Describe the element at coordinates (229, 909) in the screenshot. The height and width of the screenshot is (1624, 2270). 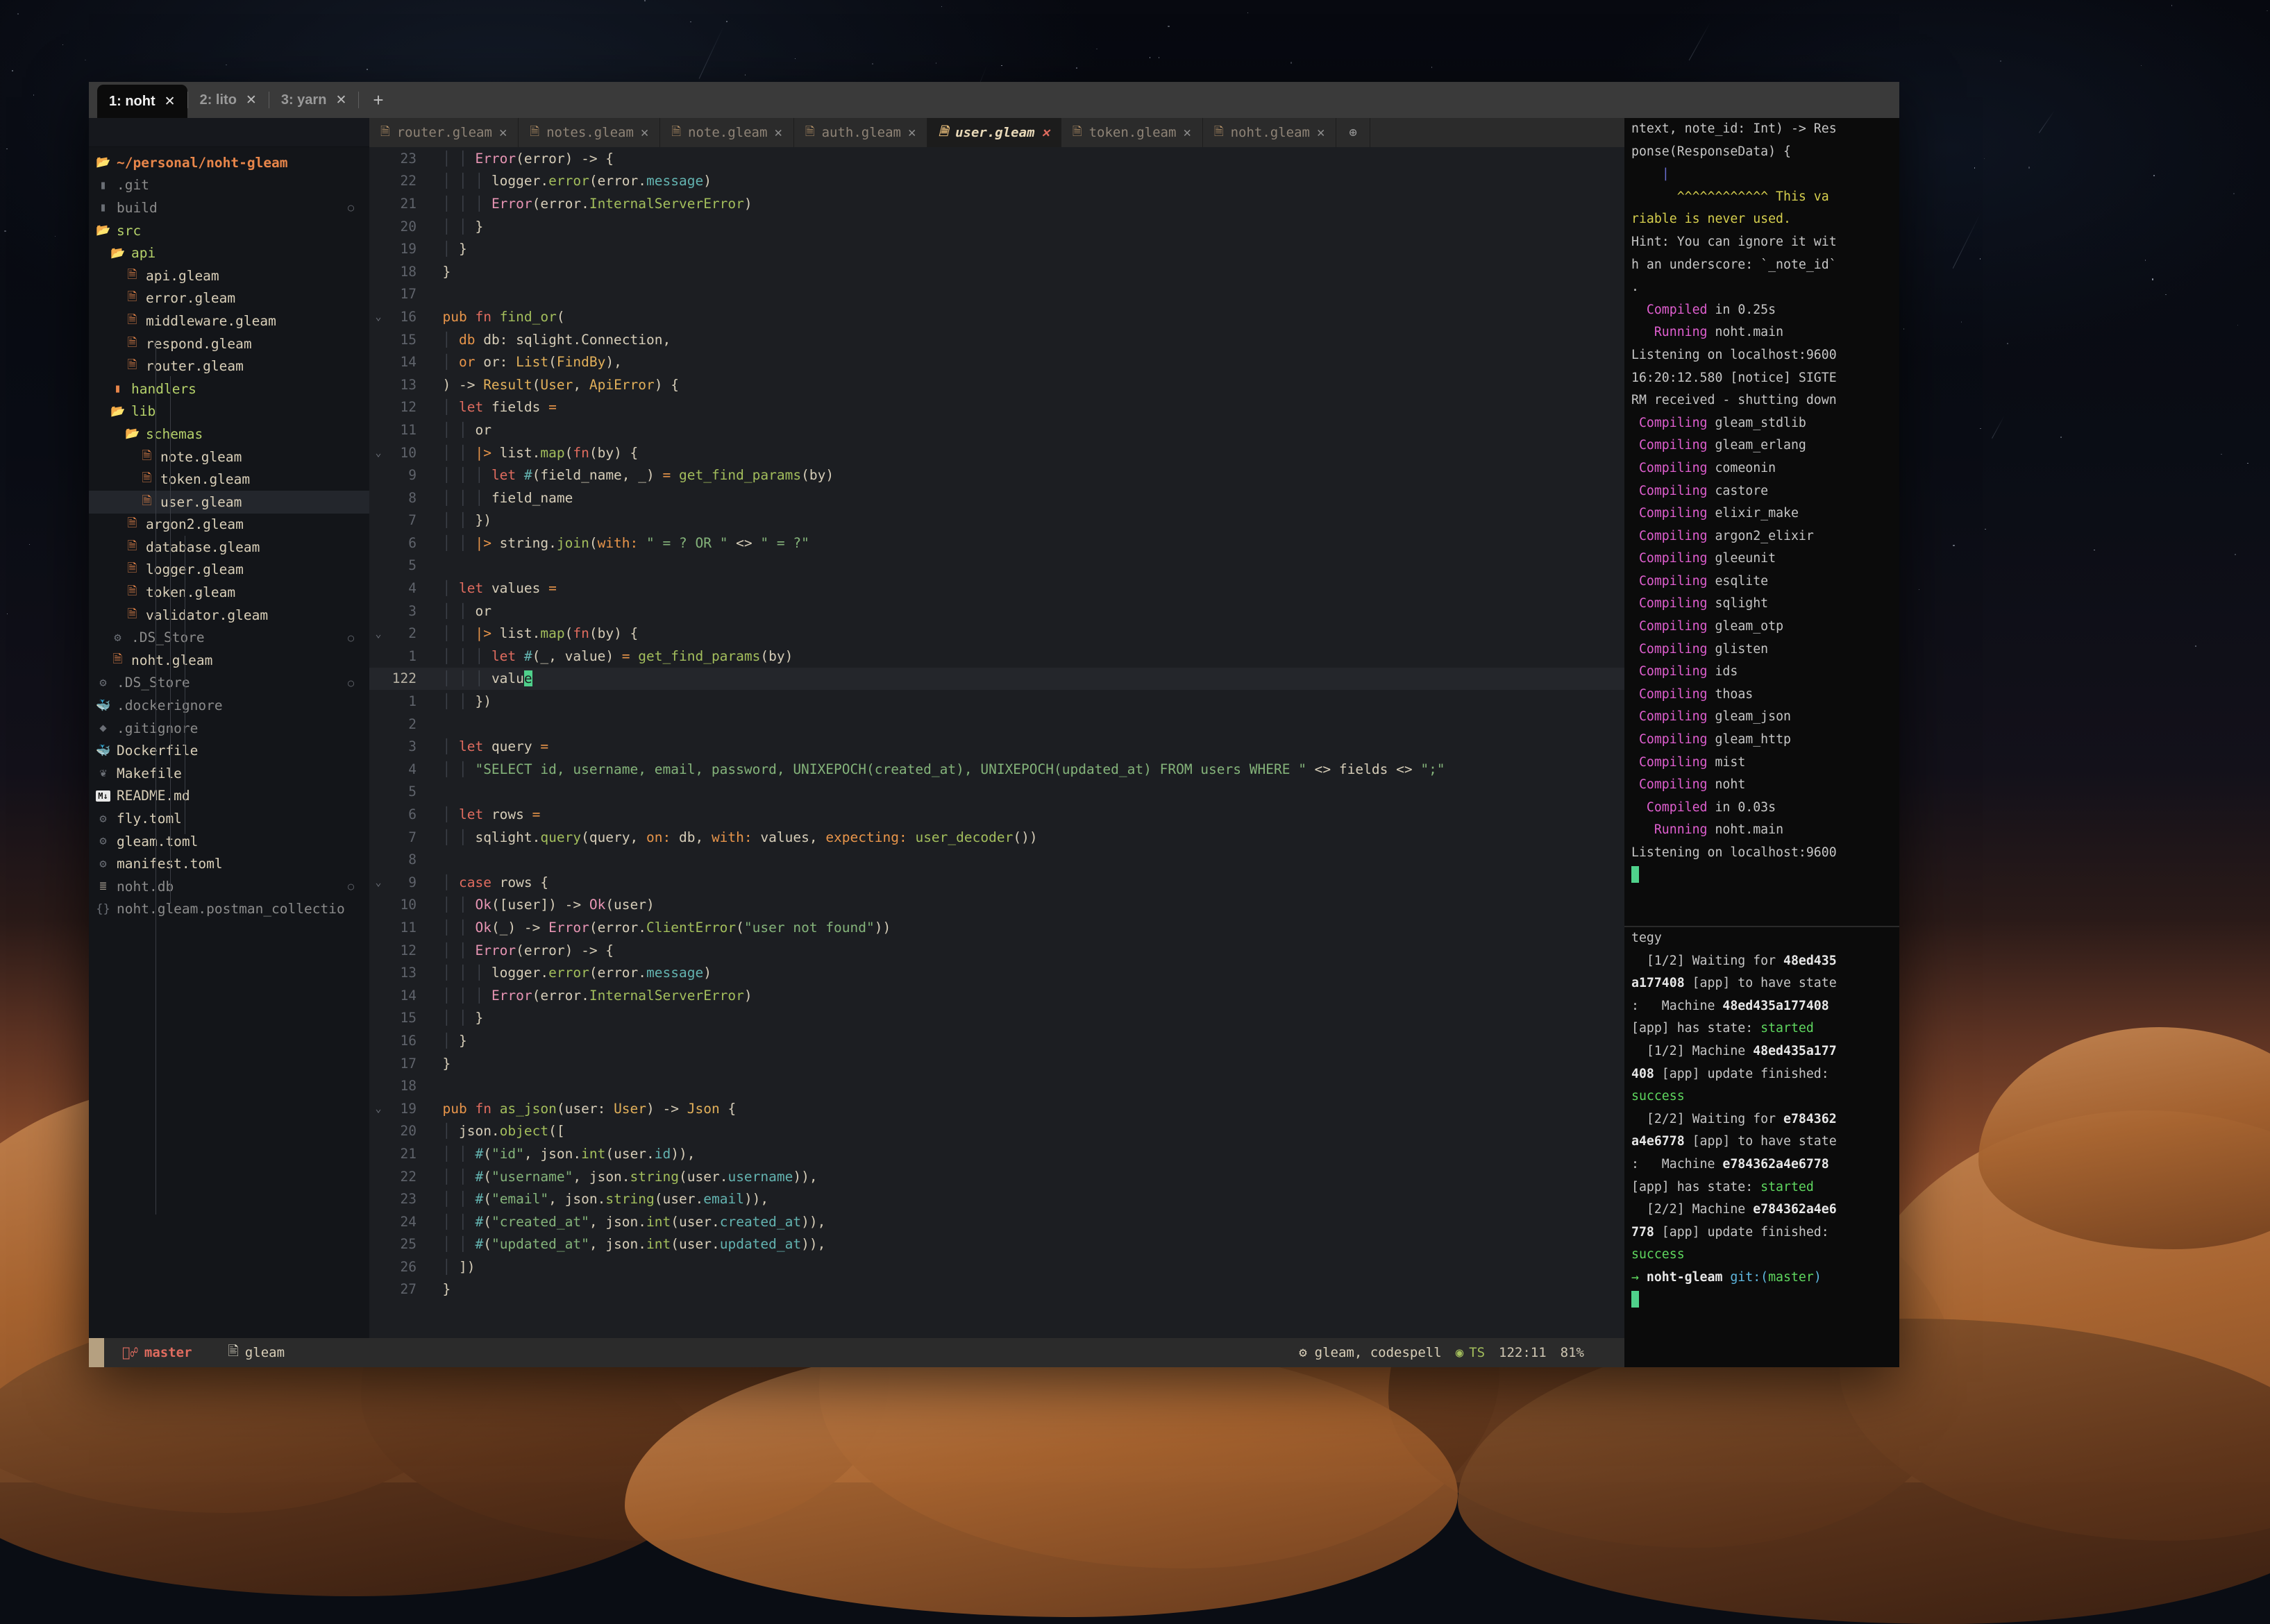
I see `file-tree-item: {}noht.gleam.postman_collectio` at that location.